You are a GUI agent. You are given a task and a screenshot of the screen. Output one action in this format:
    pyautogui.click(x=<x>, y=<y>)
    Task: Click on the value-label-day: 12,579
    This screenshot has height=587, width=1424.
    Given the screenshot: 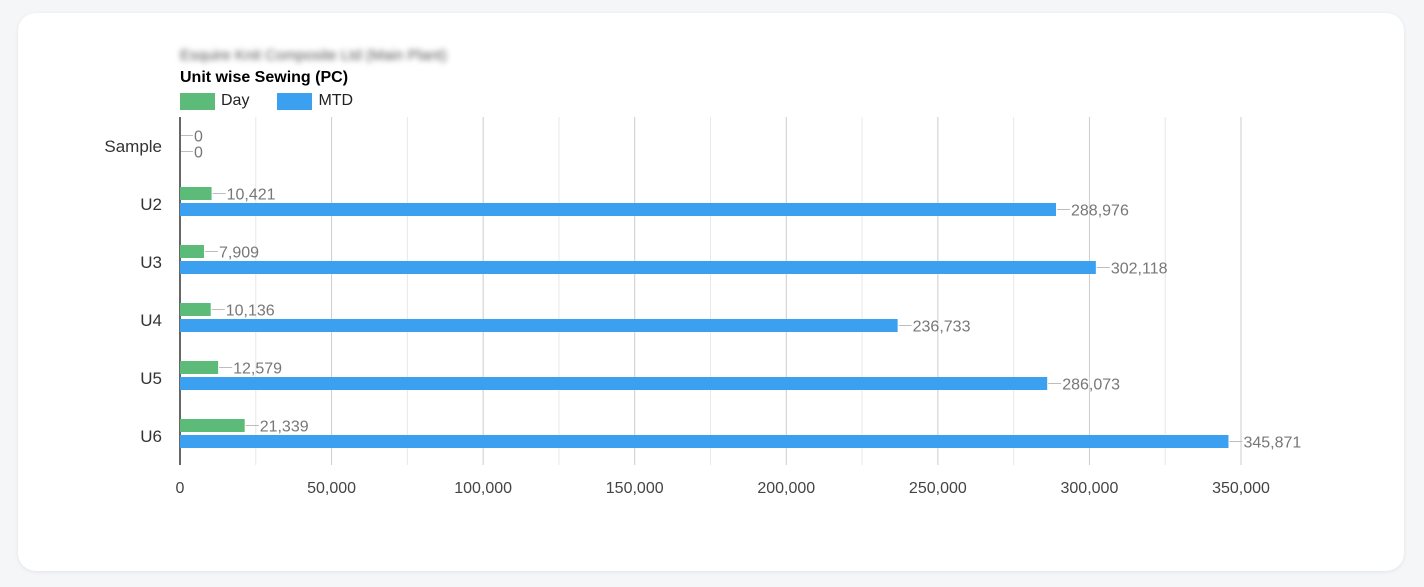 What is the action you would take?
    pyautogui.click(x=257, y=369)
    